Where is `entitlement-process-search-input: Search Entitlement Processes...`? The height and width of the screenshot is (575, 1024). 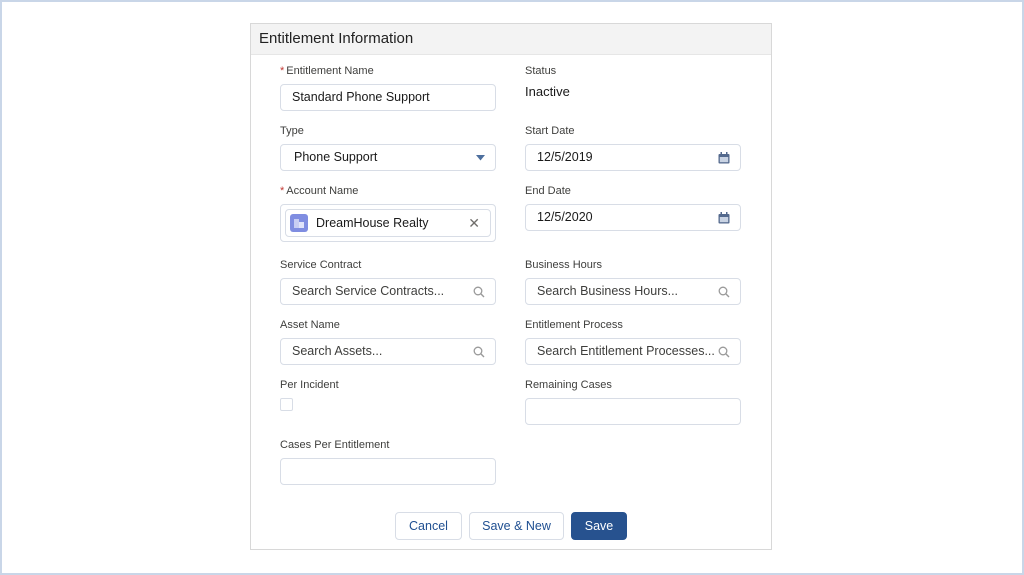 entitlement-process-search-input: Search Entitlement Processes... is located at coordinates (633, 351).